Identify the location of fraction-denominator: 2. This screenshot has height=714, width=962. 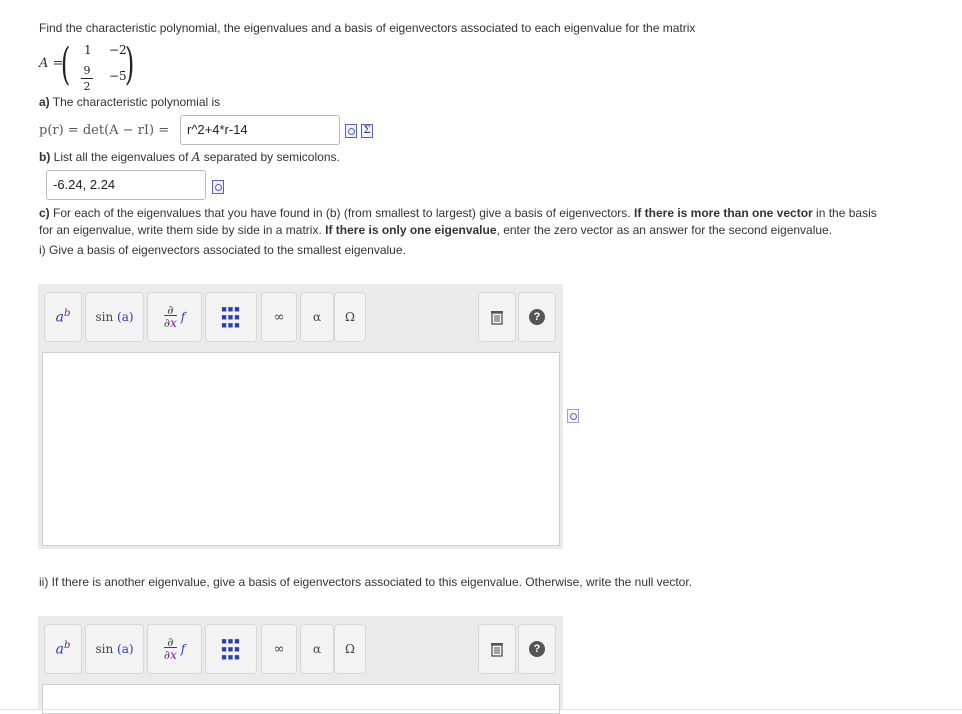
(87, 86).